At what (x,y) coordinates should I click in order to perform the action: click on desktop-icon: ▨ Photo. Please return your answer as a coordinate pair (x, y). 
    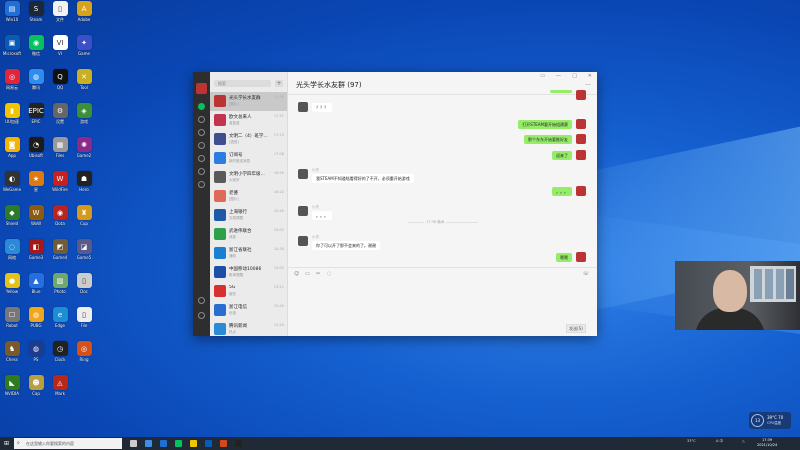
    Looking at the image, I should click on (60, 283).